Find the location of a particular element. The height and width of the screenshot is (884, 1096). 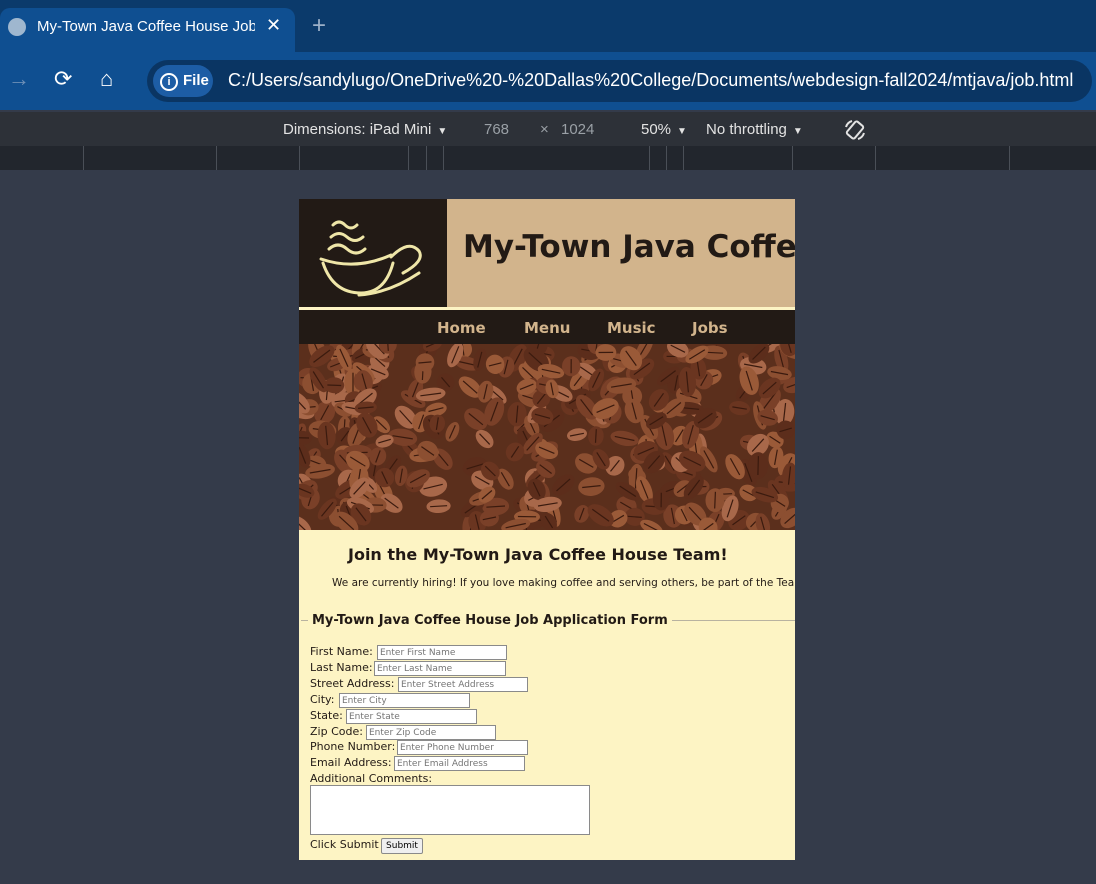

state-label: State: is located at coordinates (326, 715).